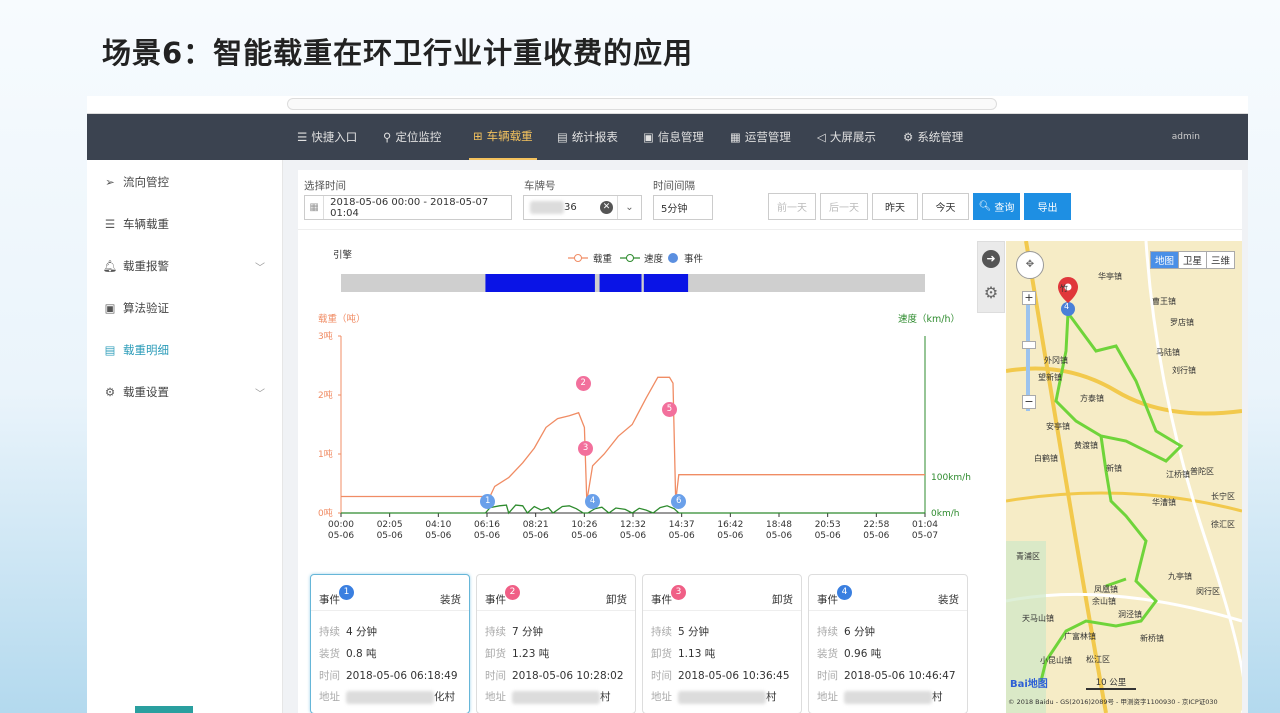 The image size is (1280, 713). I want to click on export-button: 导出, so click(1047, 206).